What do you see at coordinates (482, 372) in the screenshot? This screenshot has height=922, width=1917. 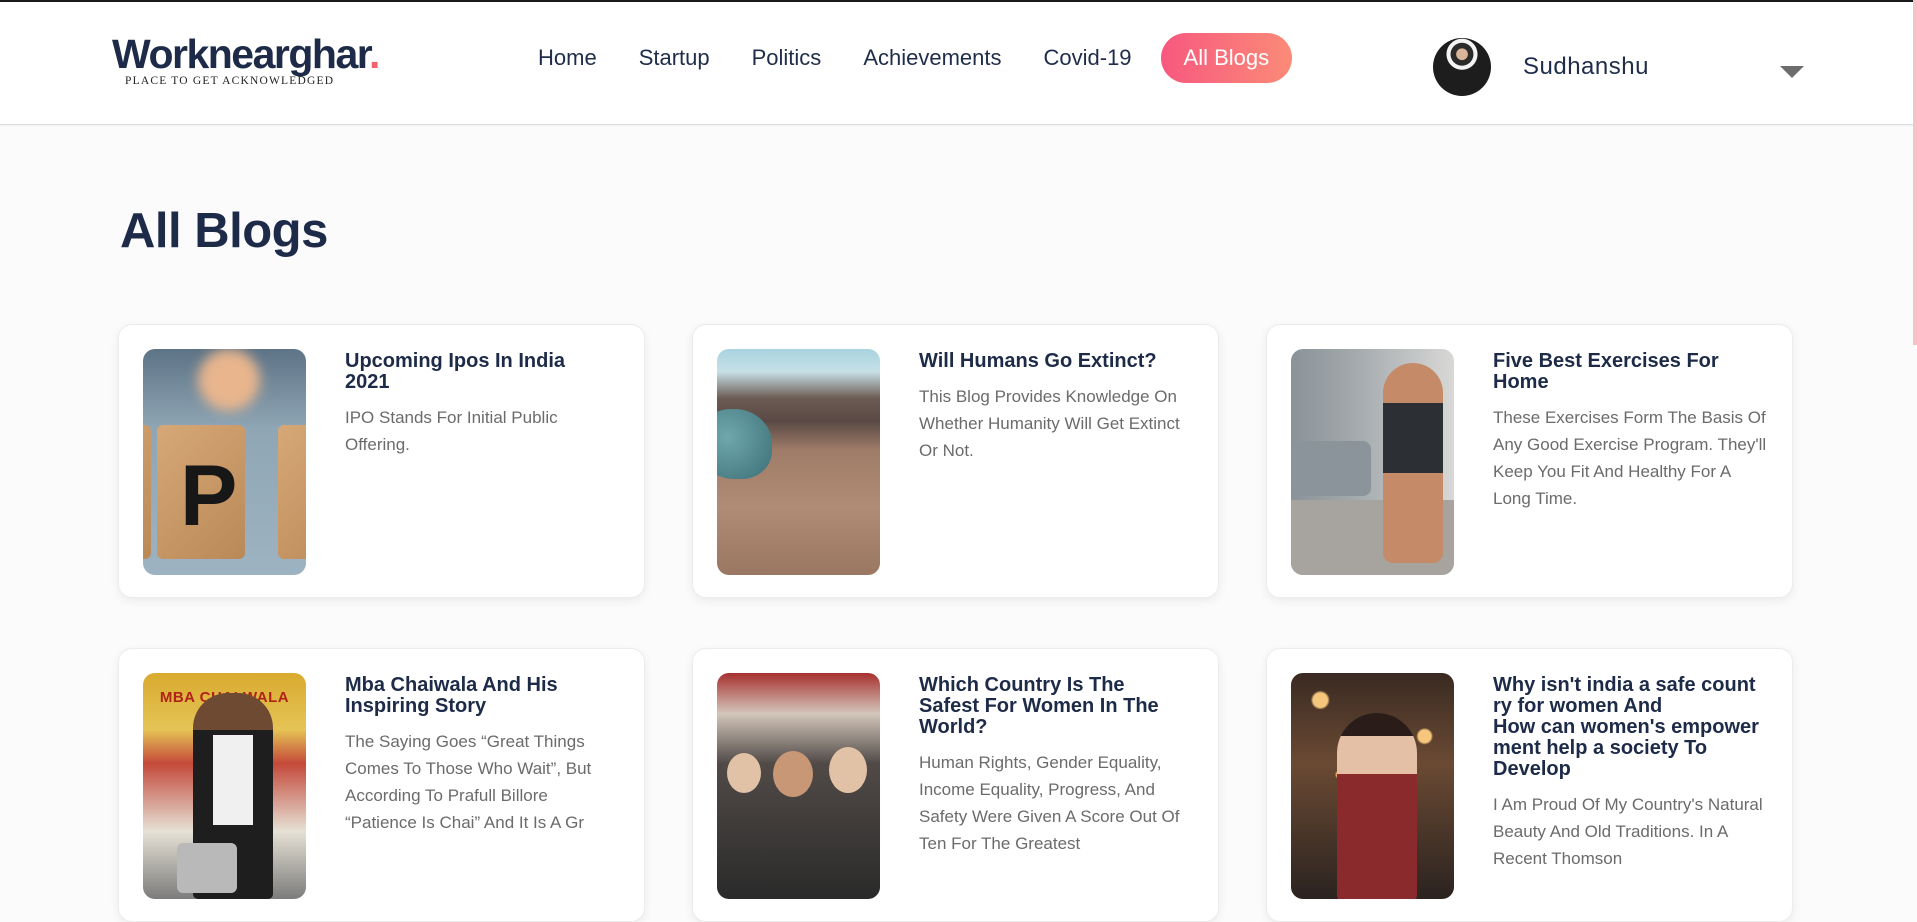 I see `blog-title: Upcoming Ipos In India 2021` at bounding box center [482, 372].